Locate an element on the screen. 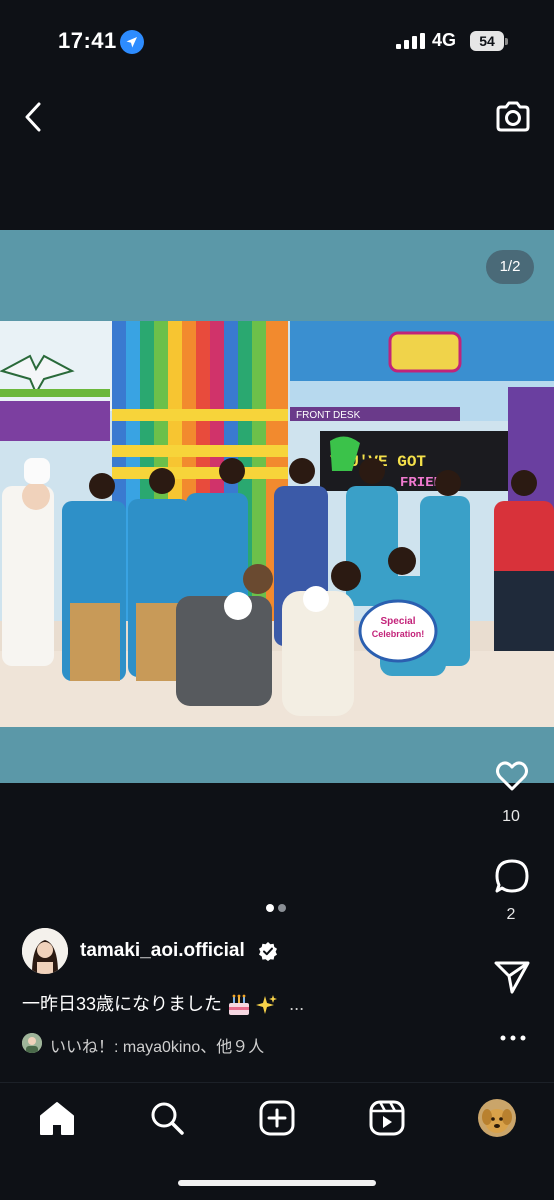 Image resolution: width=554 pixels, height=1200 pixels. profile-avatar-image is located at coordinates (497, 1118).